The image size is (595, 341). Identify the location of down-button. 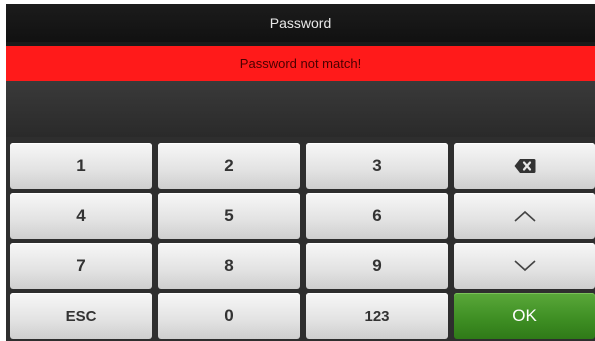
(524, 266).